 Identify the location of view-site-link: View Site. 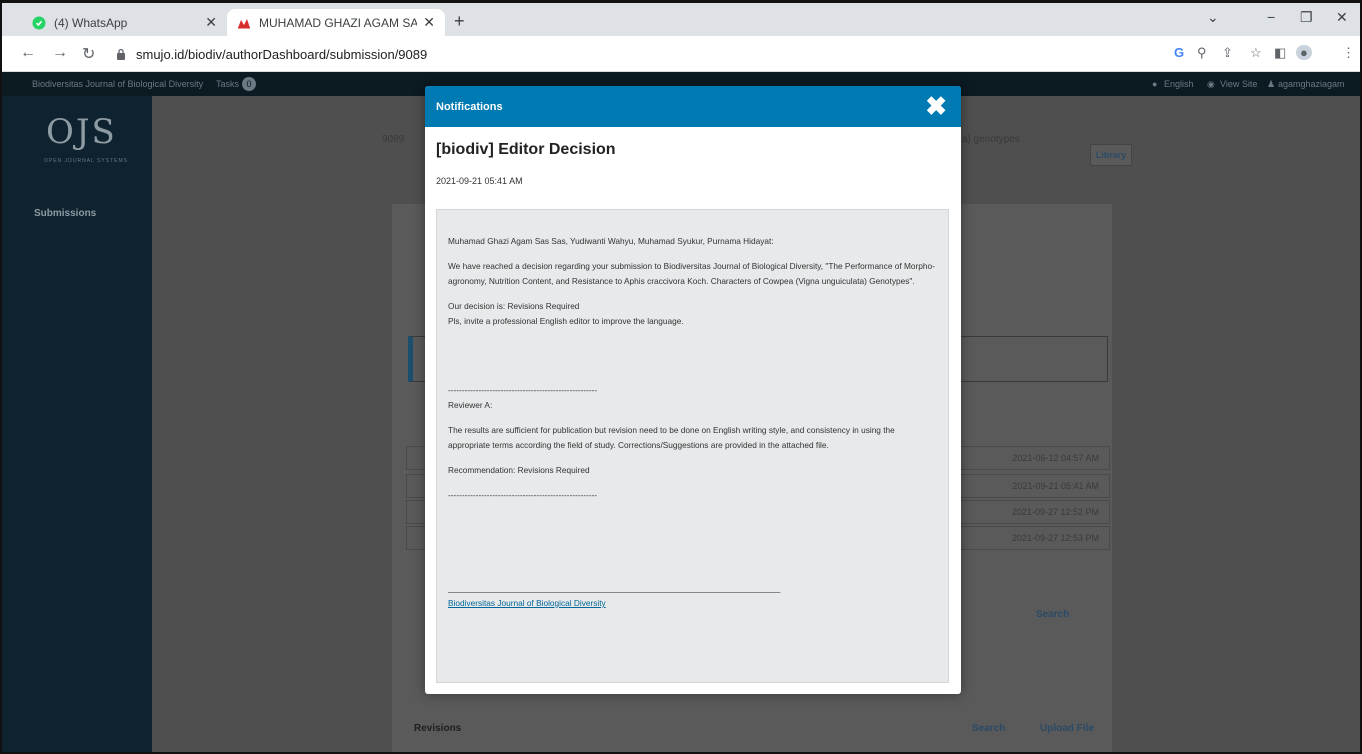
(1238, 84).